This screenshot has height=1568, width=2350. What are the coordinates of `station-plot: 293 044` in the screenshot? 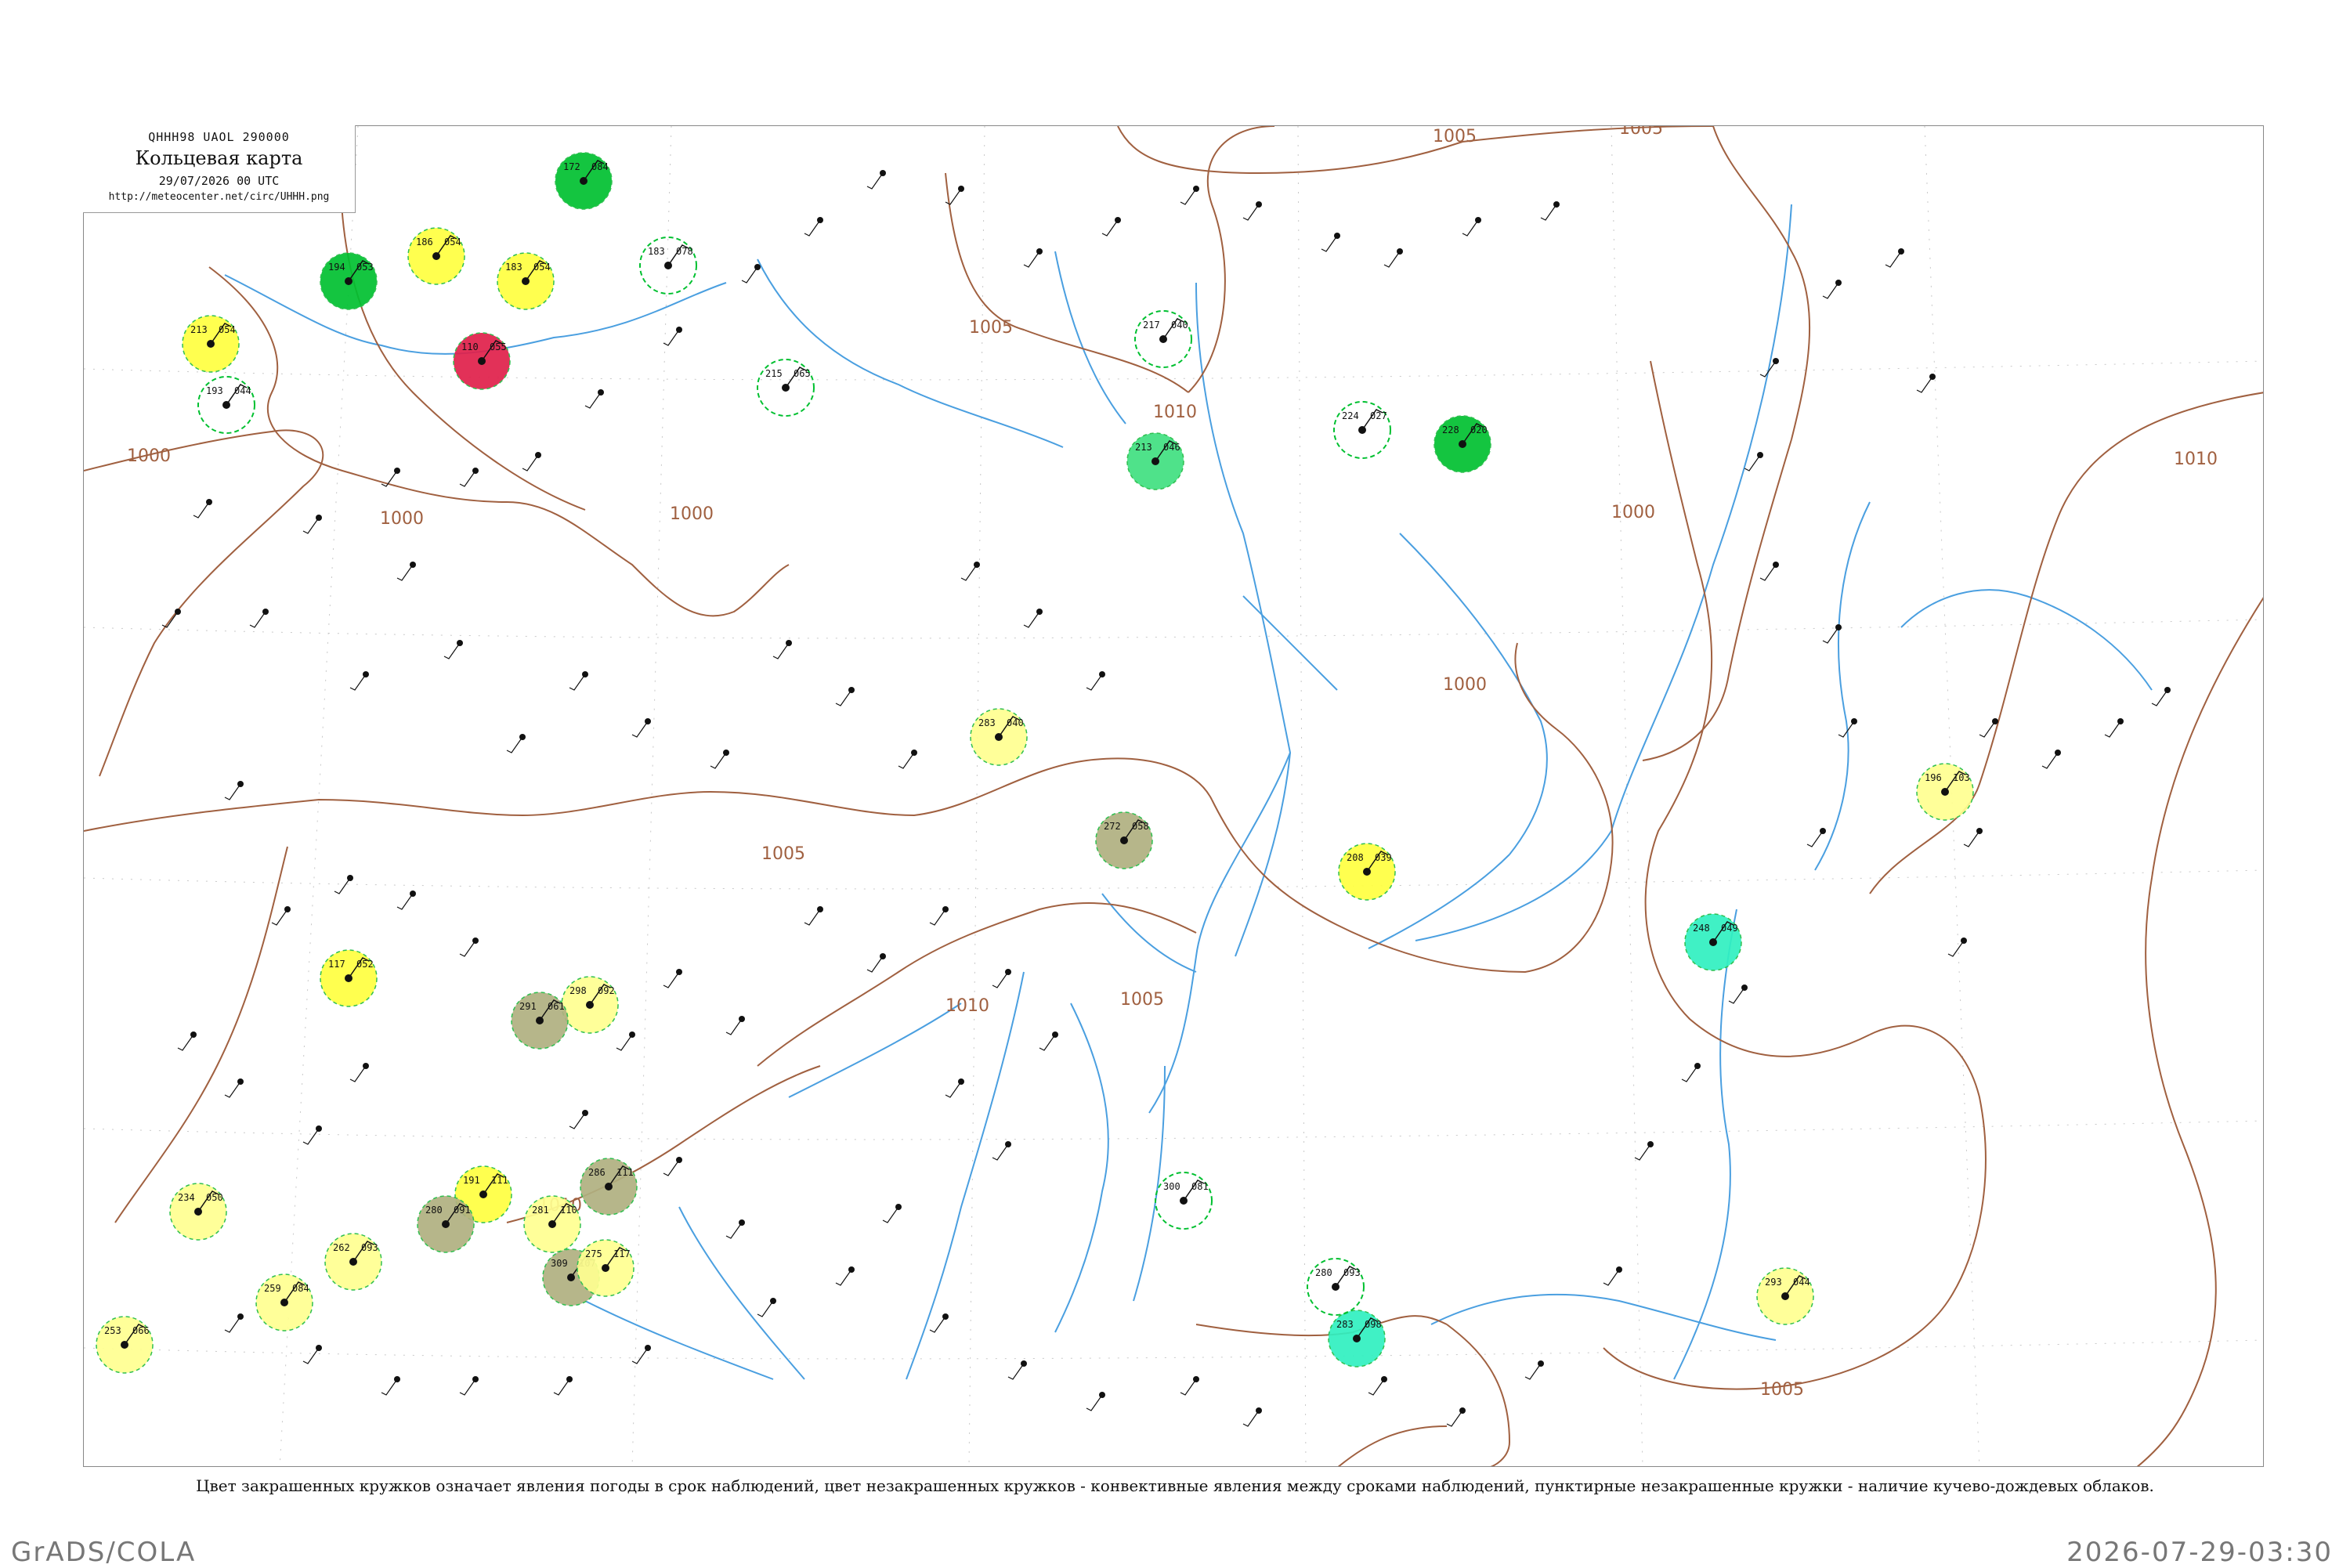 It's located at (1785, 1296).